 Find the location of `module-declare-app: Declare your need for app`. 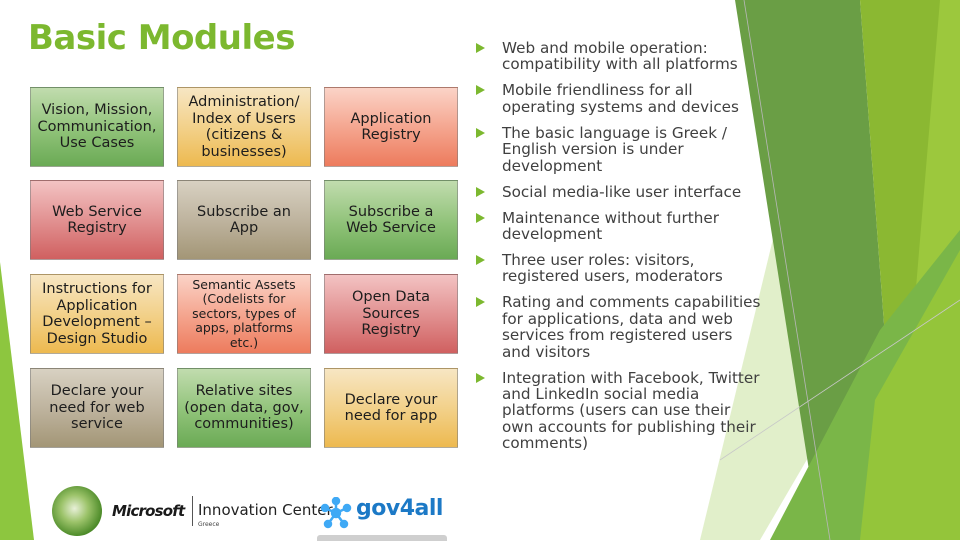

module-declare-app: Declare your need for app is located at coordinates (391, 408).